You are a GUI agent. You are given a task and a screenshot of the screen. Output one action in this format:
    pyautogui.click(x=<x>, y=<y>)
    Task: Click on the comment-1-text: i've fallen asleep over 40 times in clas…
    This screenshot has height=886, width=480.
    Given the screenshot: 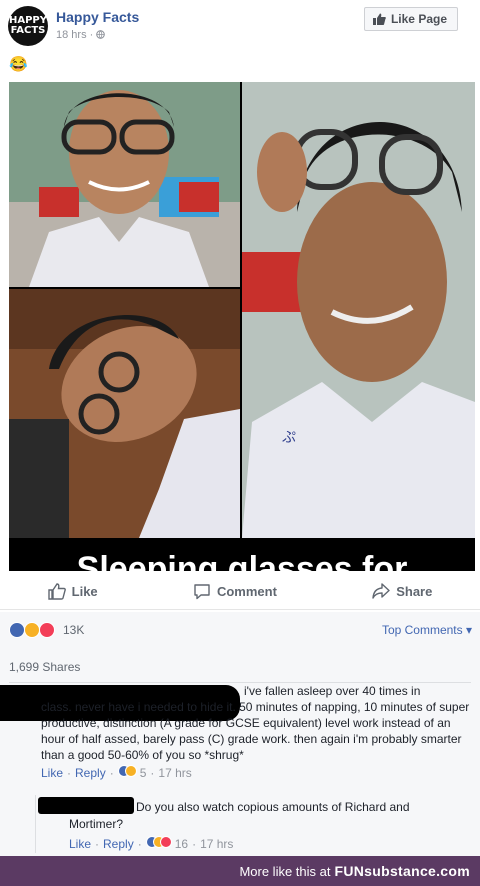 What is the action you would take?
    pyautogui.click(x=256, y=723)
    